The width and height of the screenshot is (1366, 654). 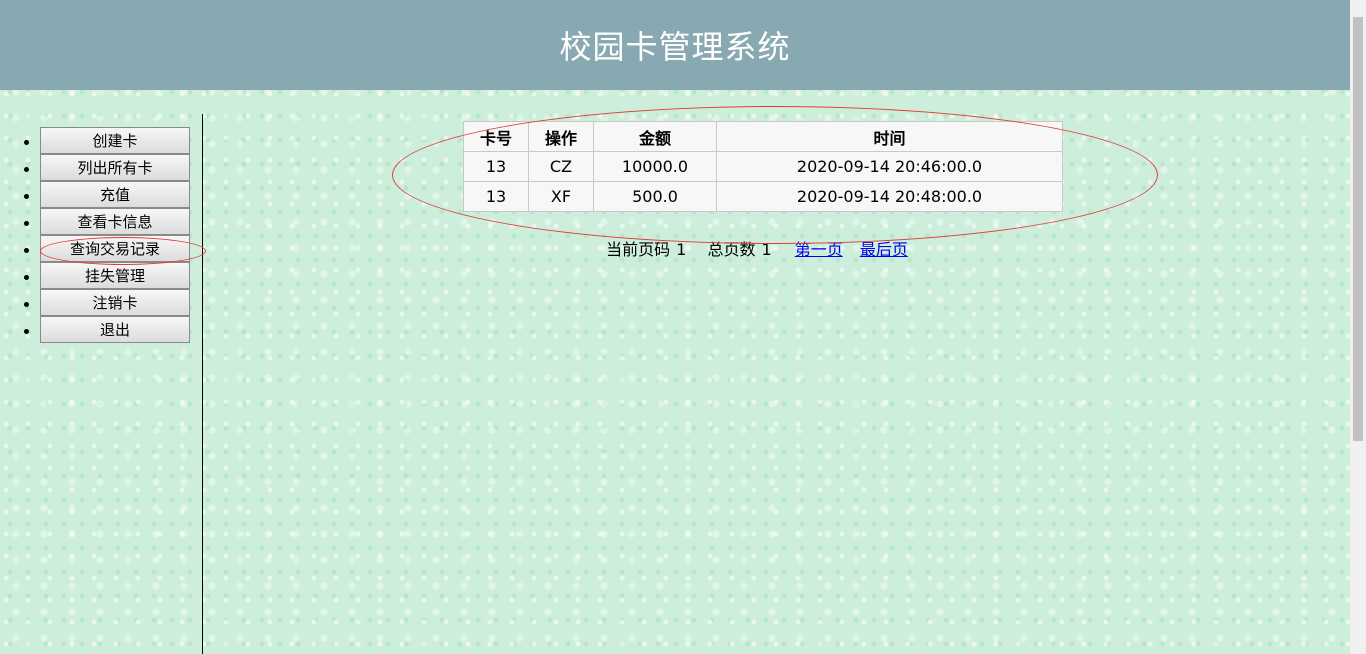 I want to click on sidebar-item-cancel-card: 注销卡, so click(x=107, y=302).